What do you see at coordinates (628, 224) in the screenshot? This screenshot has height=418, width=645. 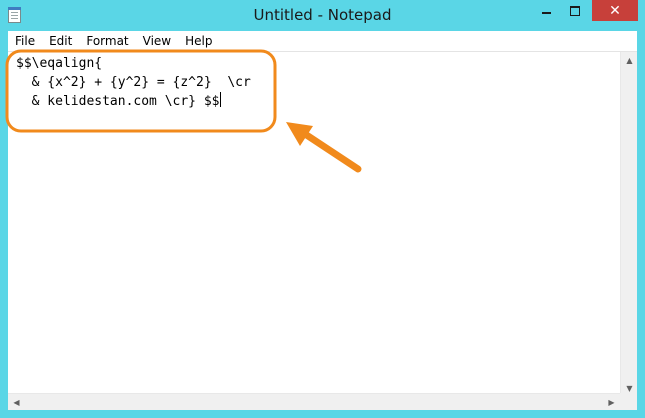 I see `vertical-scrollbar: ▲ ▼` at bounding box center [628, 224].